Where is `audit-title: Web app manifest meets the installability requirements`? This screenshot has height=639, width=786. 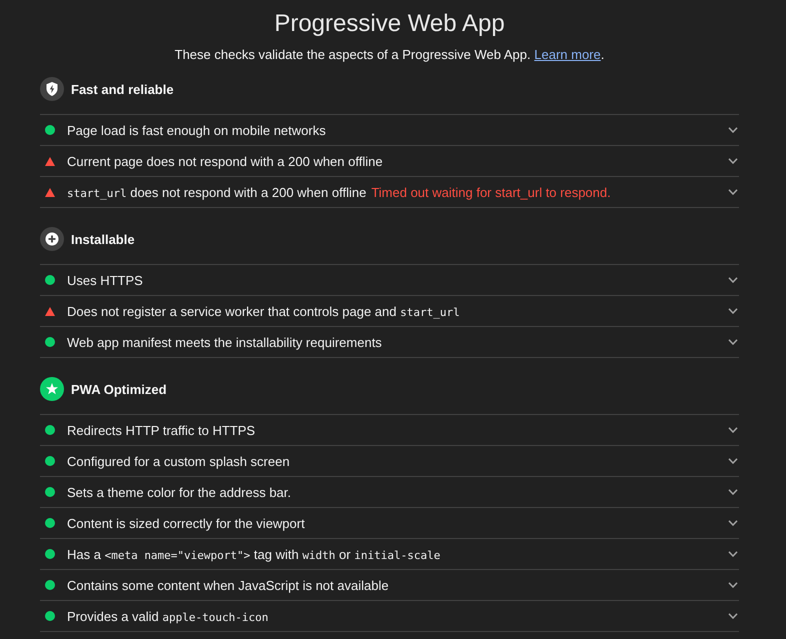
audit-title: Web app manifest meets the installability requirements is located at coordinates (224, 342).